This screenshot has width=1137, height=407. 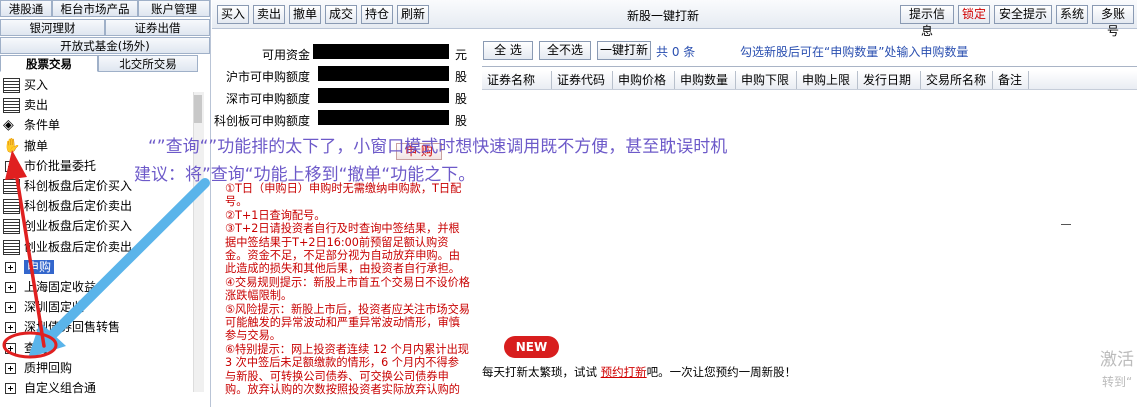 I want to click on annotation-line-2: 建议：将”查询“功能上移到“撤单“功能之下。, so click(x=305, y=175).